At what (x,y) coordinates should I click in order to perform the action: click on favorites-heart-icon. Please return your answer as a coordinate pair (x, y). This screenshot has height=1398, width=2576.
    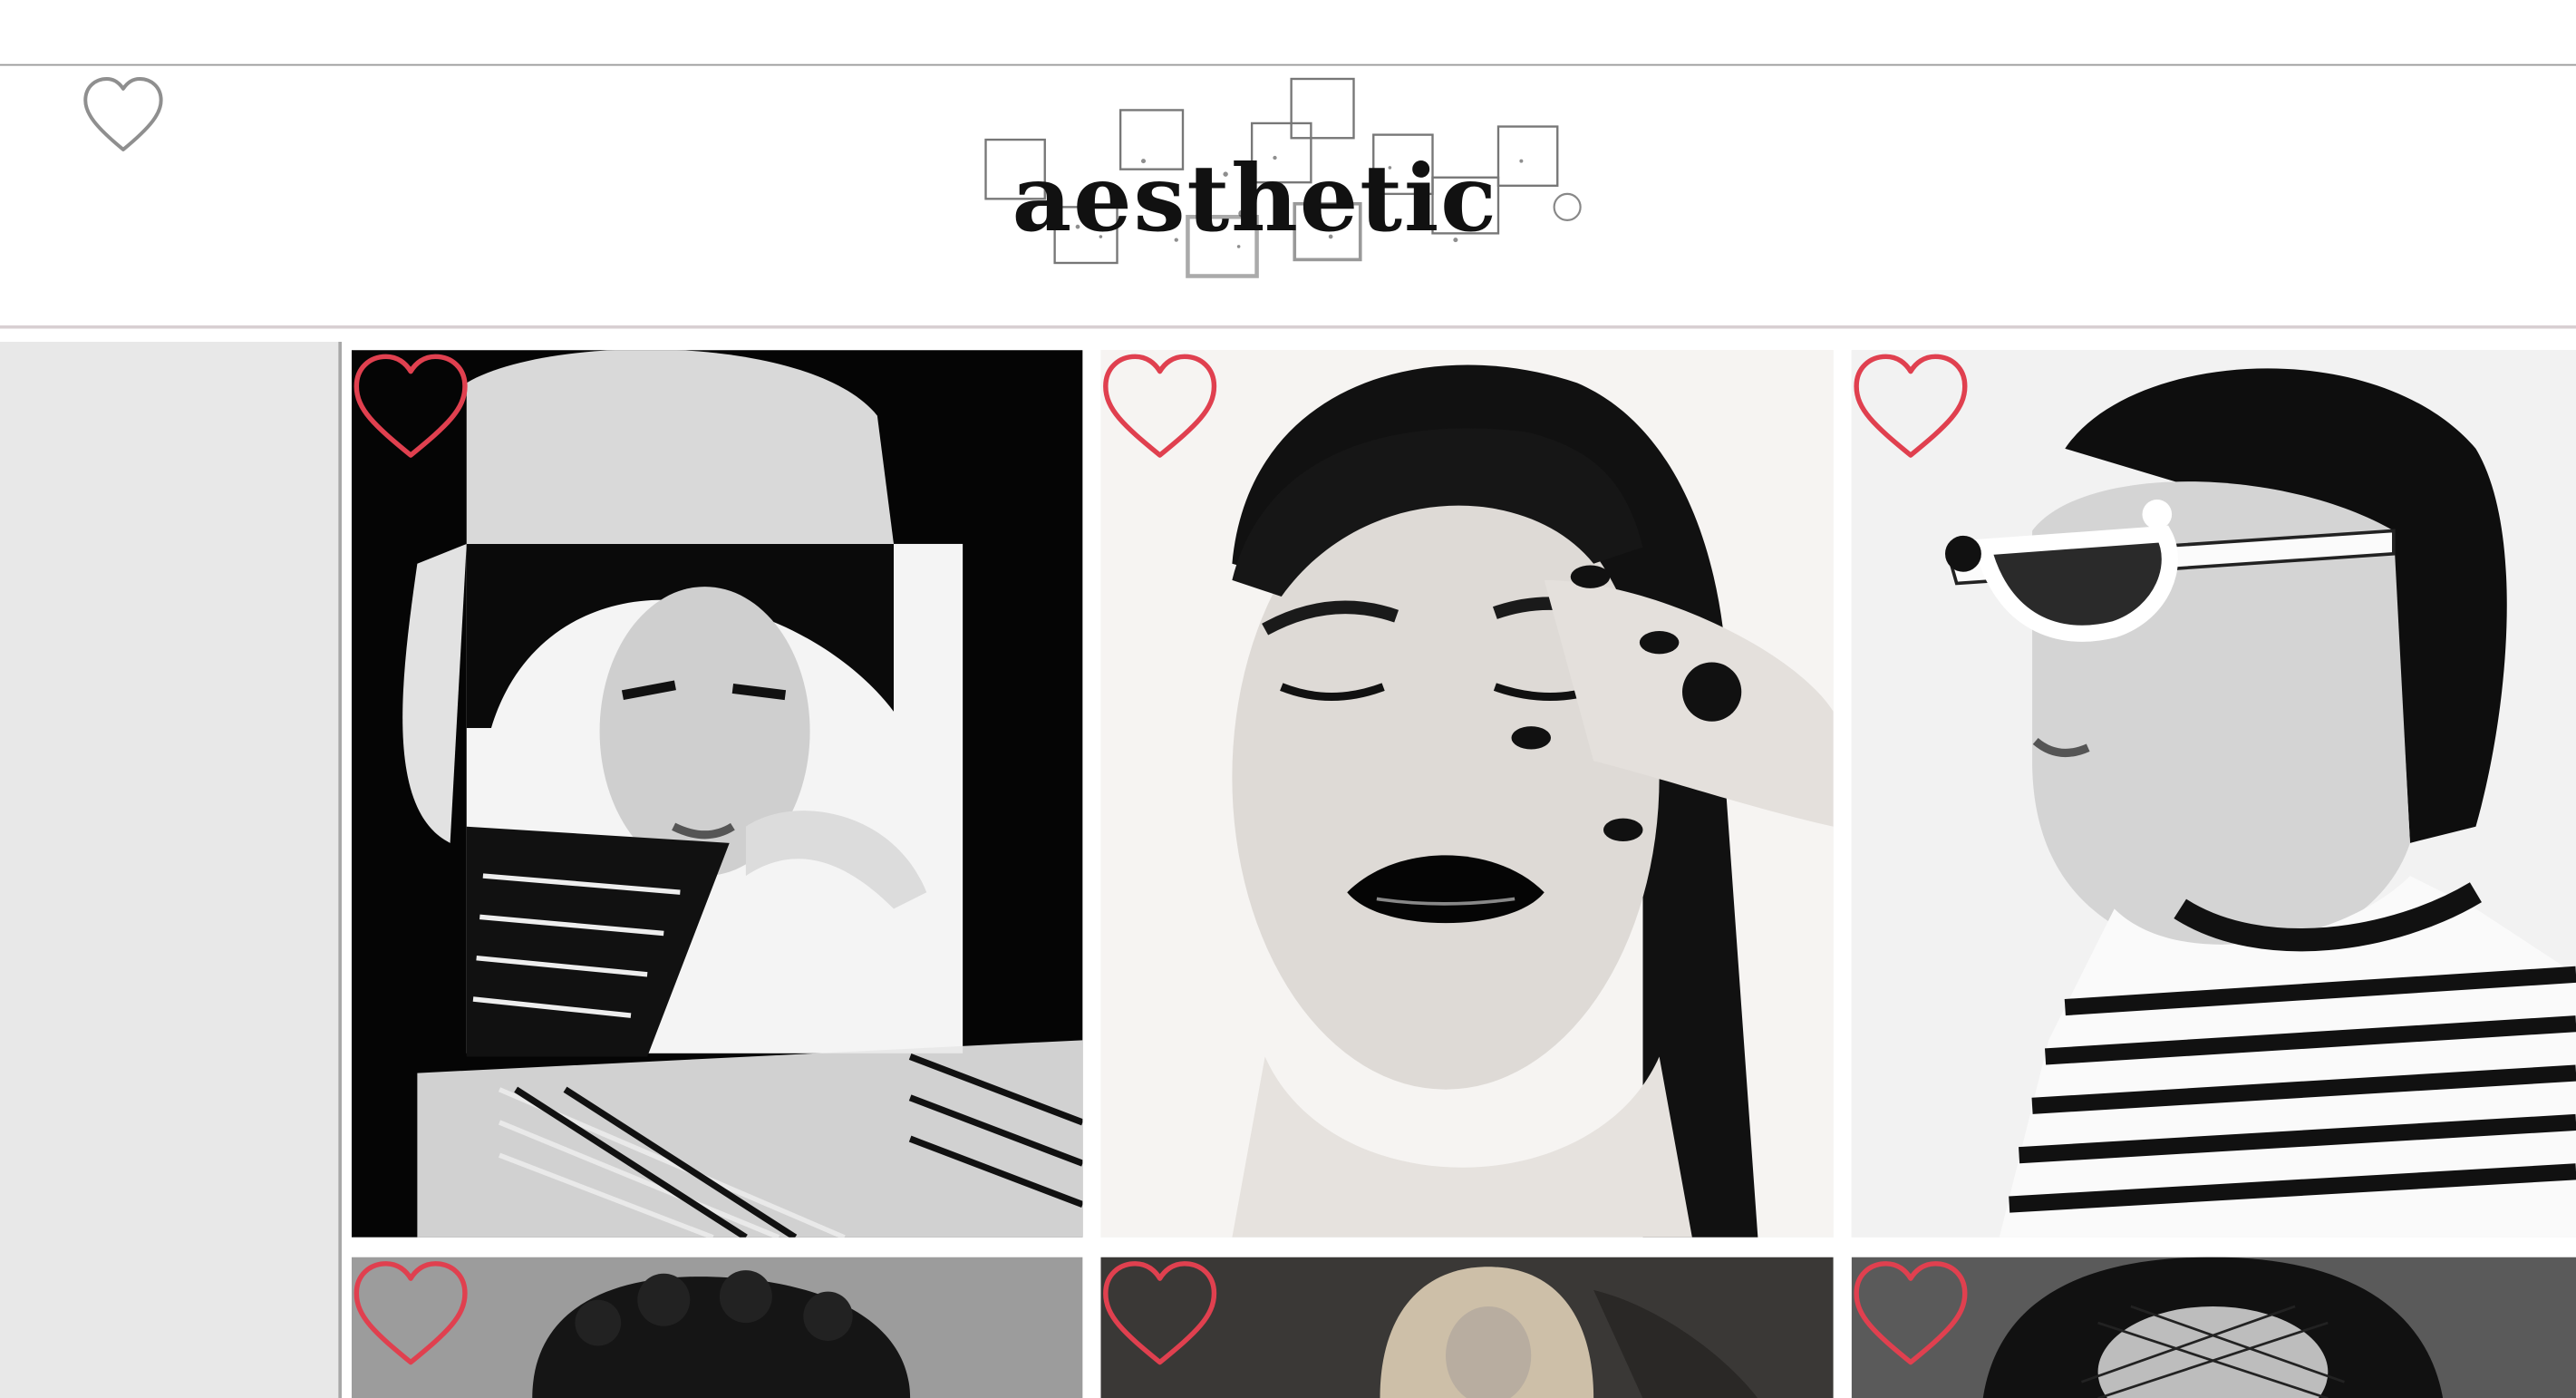
    Looking at the image, I should click on (123, 117).